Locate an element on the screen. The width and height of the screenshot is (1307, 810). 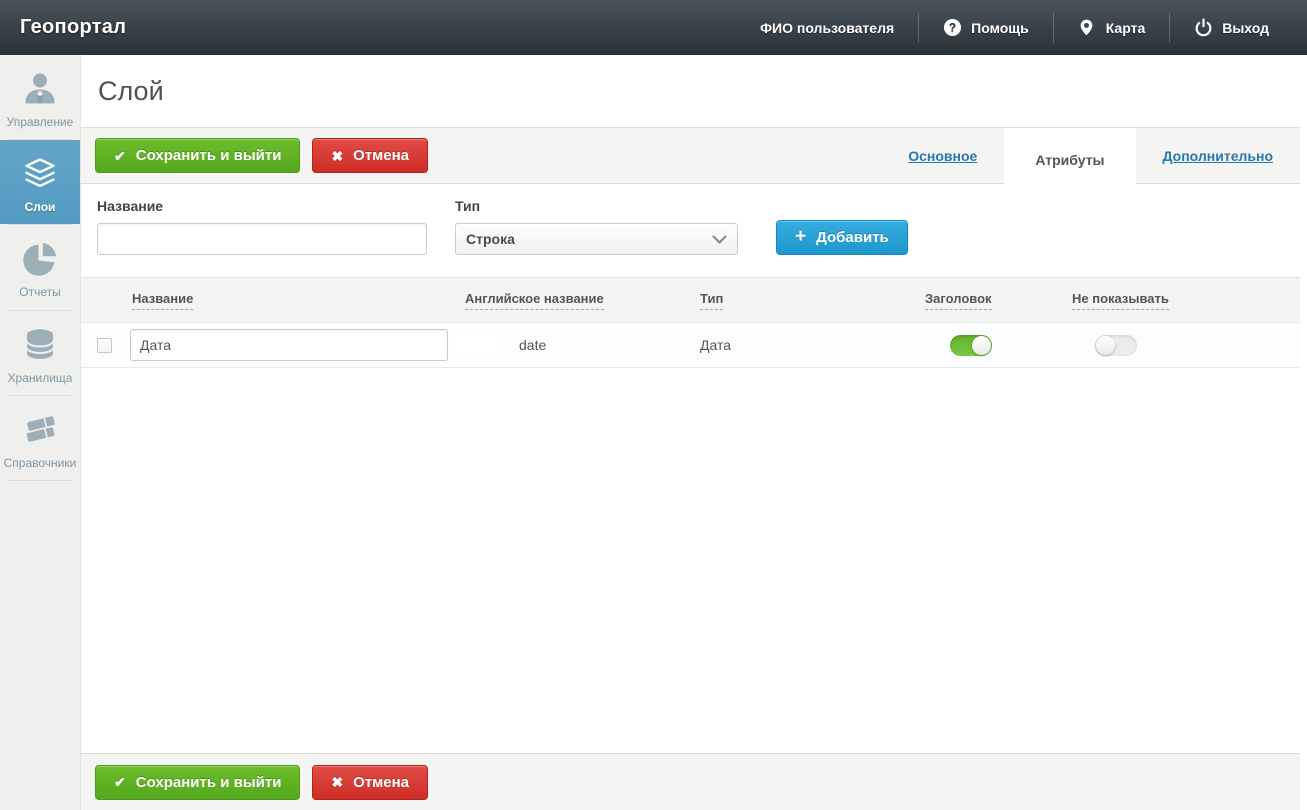
name-input is located at coordinates (262, 239).